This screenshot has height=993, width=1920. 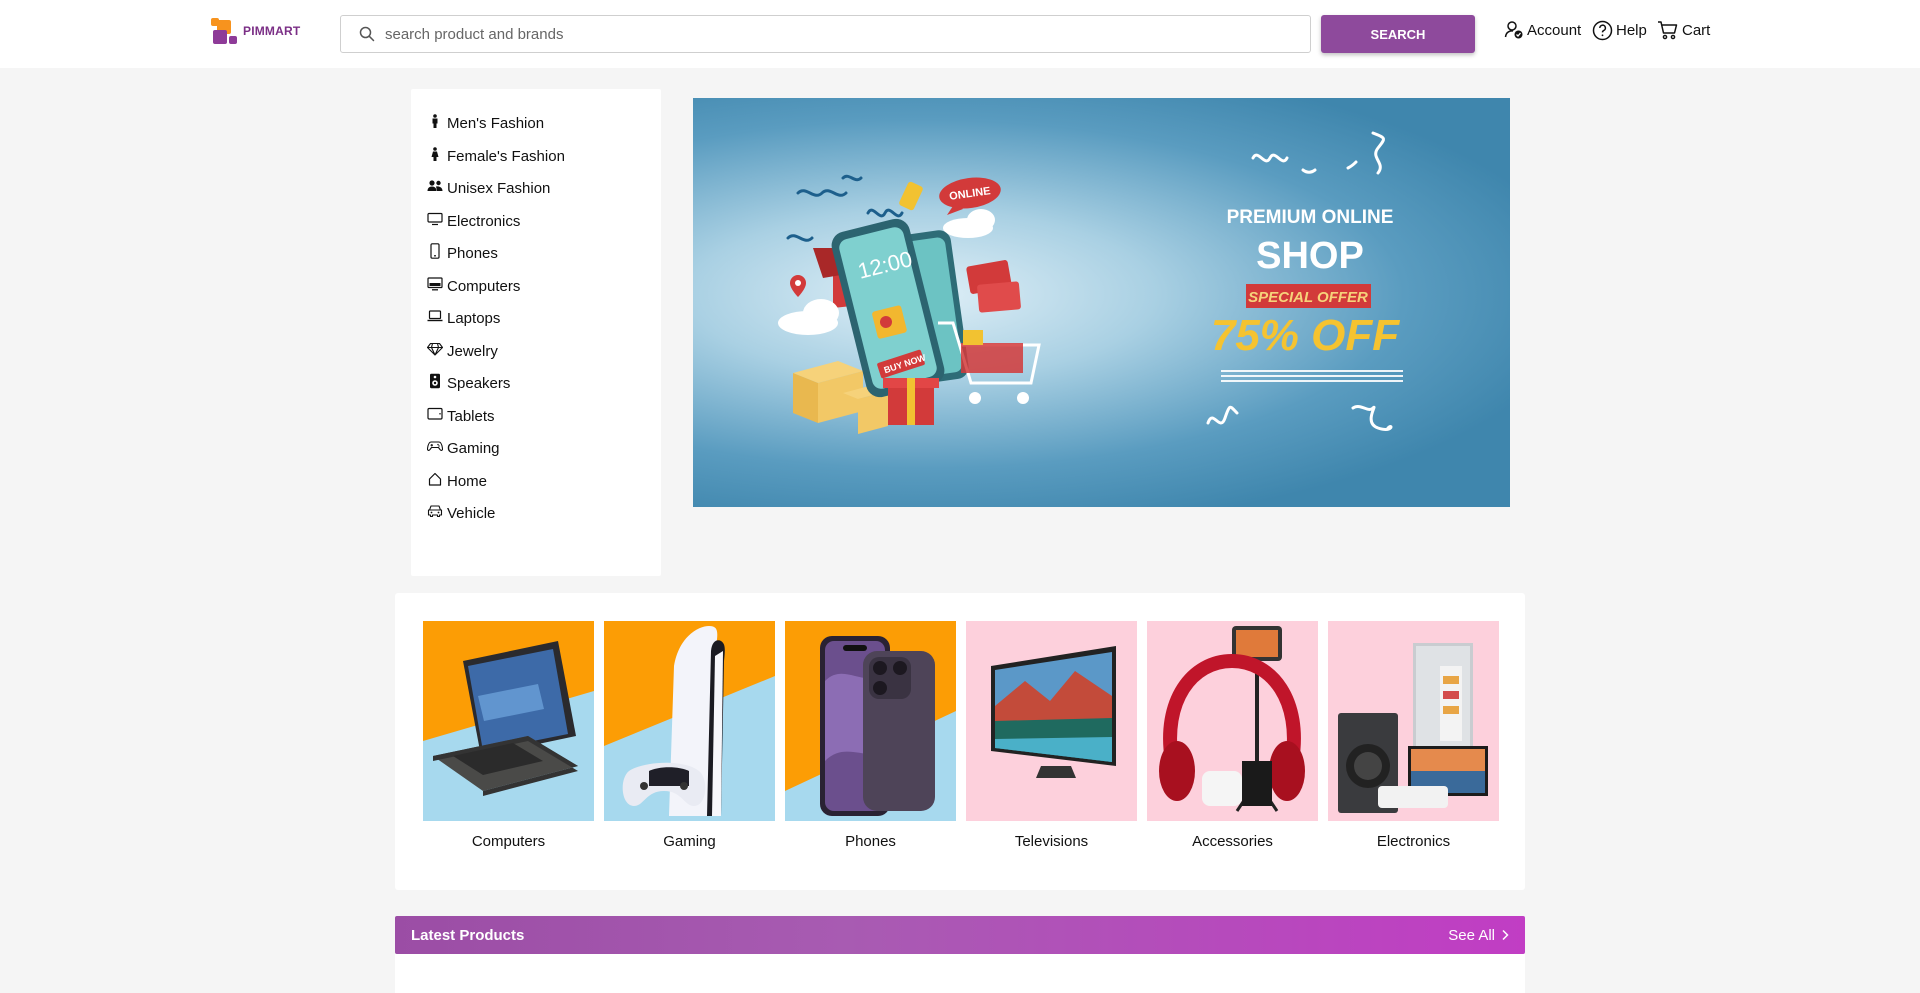 What do you see at coordinates (1308, 297) in the screenshot?
I see `banner-special-offer-tag: SPECIAL OFFER` at bounding box center [1308, 297].